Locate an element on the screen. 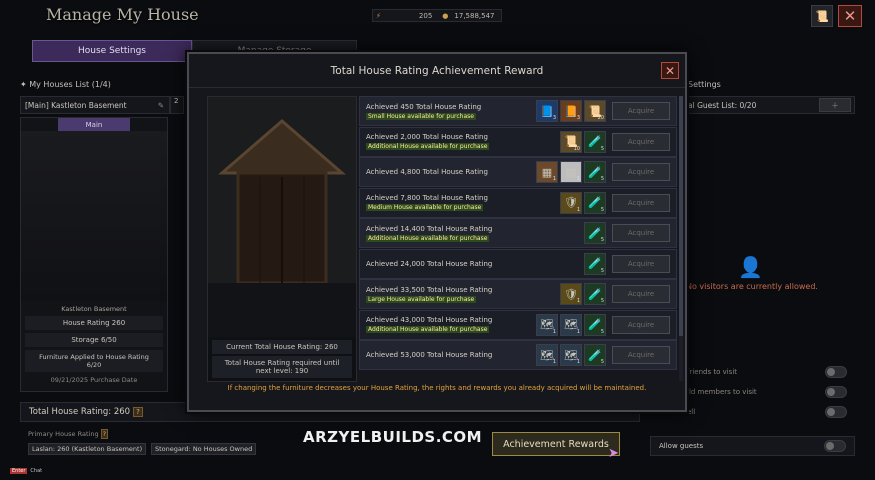 This screenshot has width=875, height=480. reward-title: Achieved 4,800 Total House Rating is located at coordinates (427, 172).